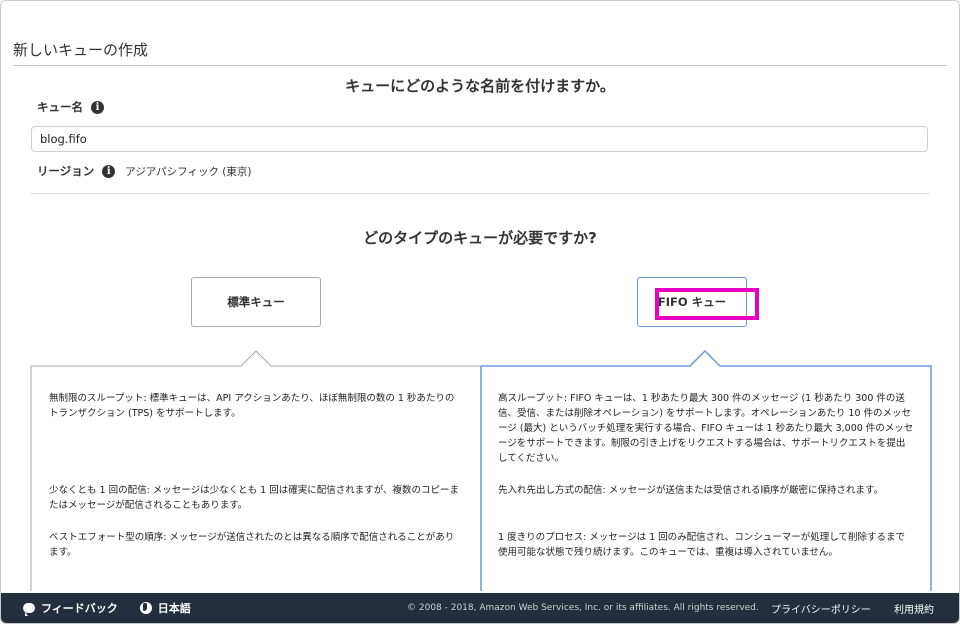 The width and height of the screenshot is (960, 624). I want to click on standard-panel-border, so click(256, 358).